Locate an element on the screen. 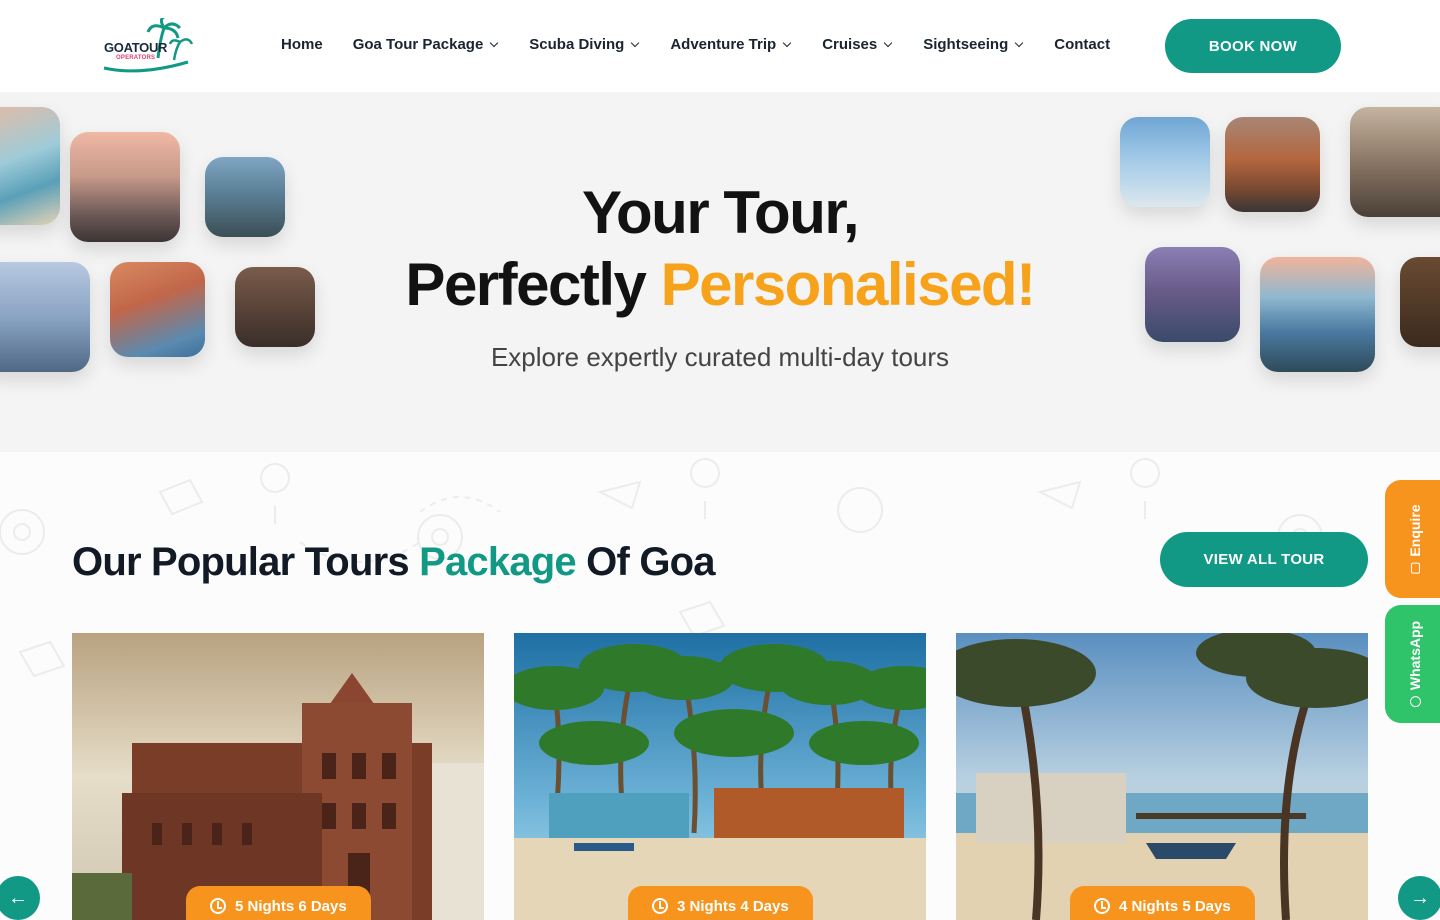 Image resolution: width=1440 pixels, height=920 pixels. nav-home-label: Home is located at coordinates (302, 44).